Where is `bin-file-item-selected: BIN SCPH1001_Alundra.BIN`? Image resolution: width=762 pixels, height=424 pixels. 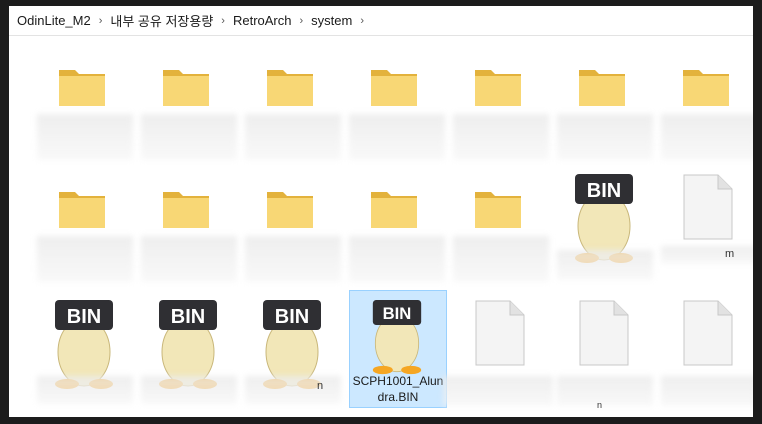
bin-file-item-selected: BIN SCPH1001_Alundra.BIN is located at coordinates (398, 349).